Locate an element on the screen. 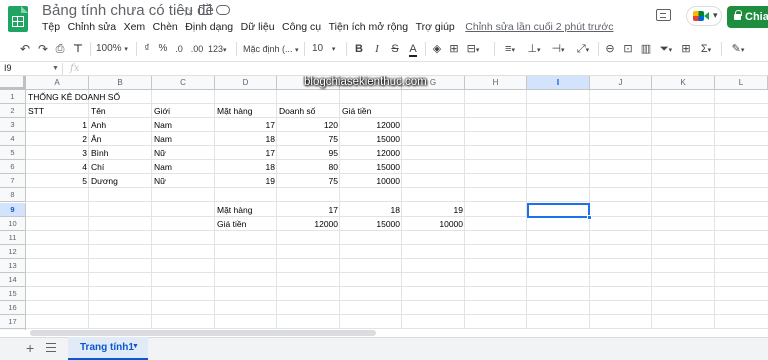 This screenshot has width=768, height=360. cell-F3: 12000 is located at coordinates (371, 125).